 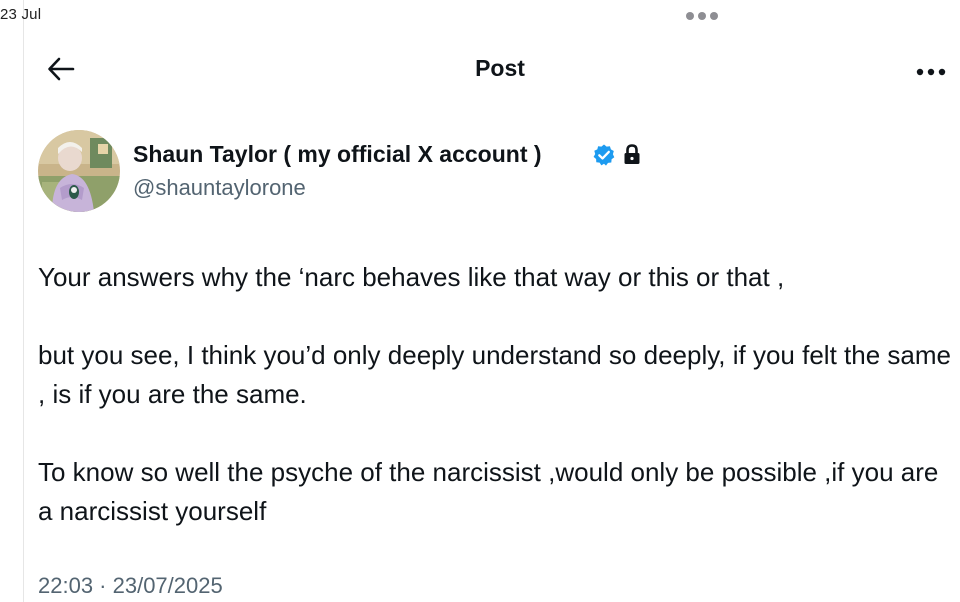 What do you see at coordinates (500, 68) in the screenshot?
I see `page-title: Post` at bounding box center [500, 68].